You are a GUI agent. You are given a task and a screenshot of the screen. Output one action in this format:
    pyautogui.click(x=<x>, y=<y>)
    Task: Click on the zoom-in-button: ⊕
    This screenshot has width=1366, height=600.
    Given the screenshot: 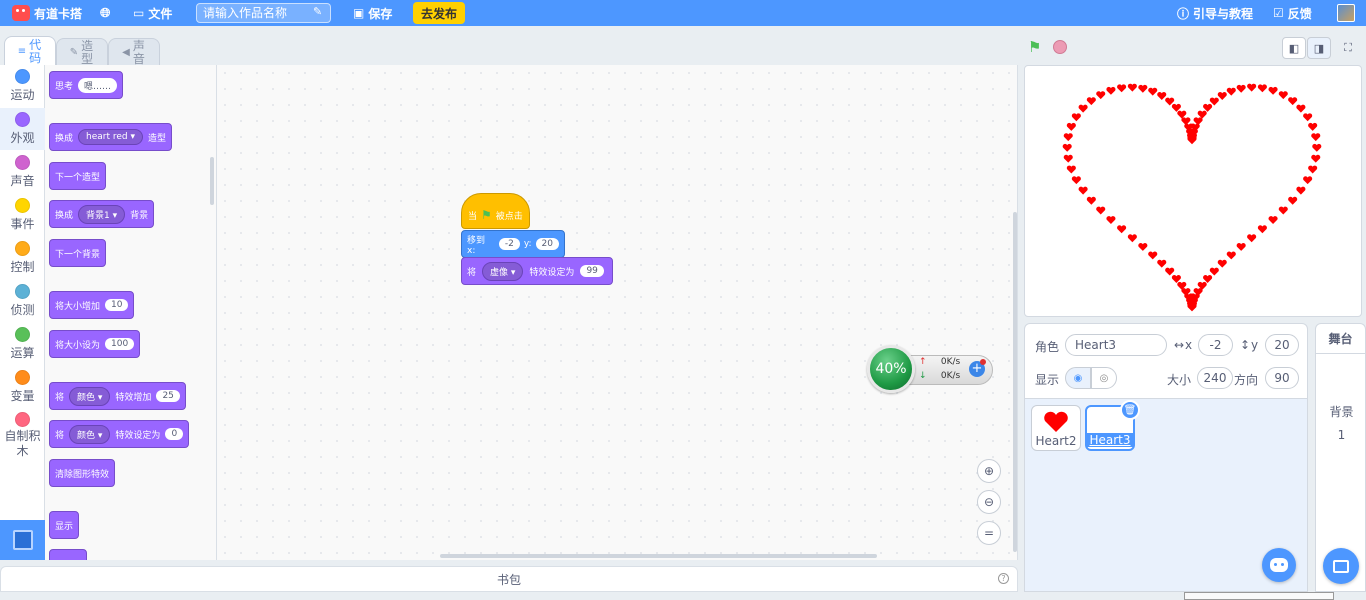 What is the action you would take?
    pyautogui.click(x=989, y=471)
    